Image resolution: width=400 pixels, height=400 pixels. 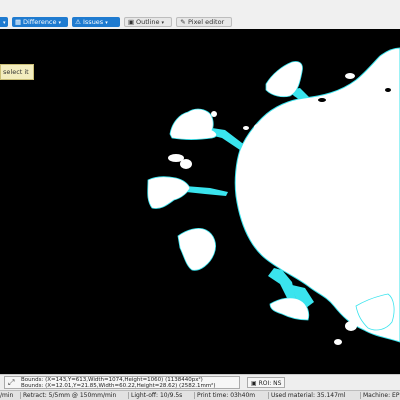 I want to click on outline-label: Outline, so click(x=148, y=22).